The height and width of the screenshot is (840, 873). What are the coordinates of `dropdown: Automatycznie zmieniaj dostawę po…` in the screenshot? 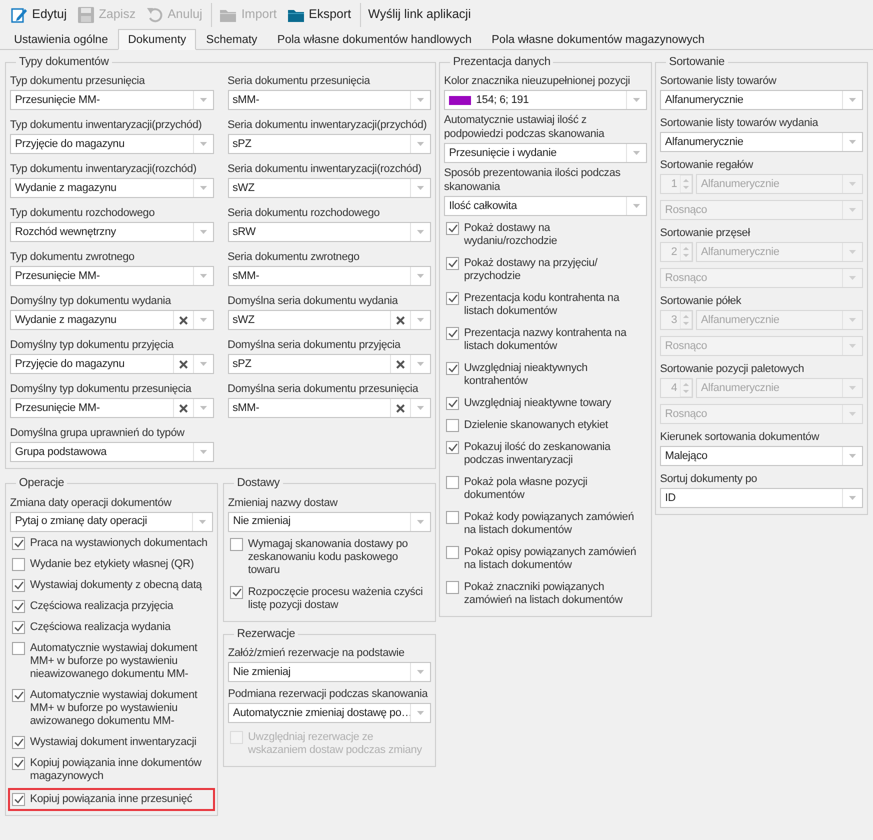 It's located at (329, 712).